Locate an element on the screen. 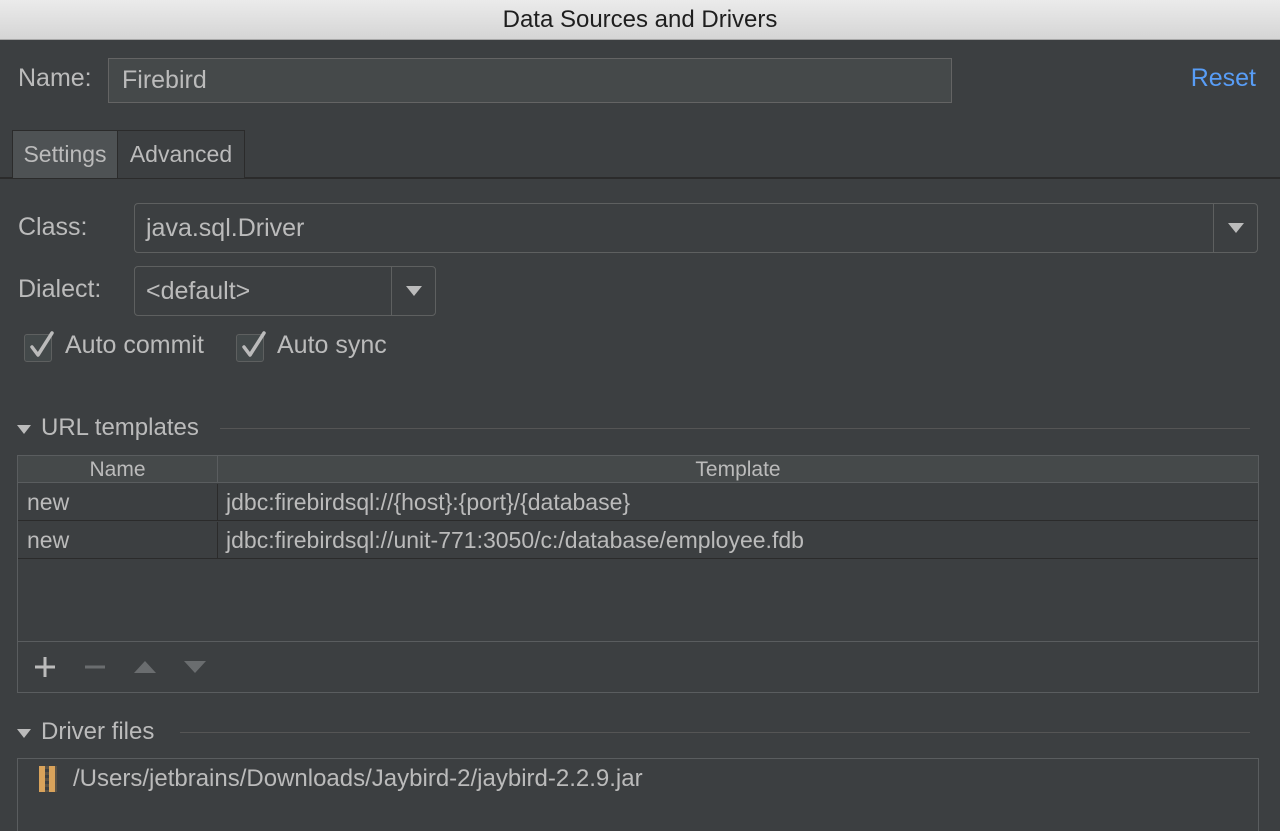 This screenshot has width=1280, height=831. url-templates-collapse-icon is located at coordinates (24, 429).